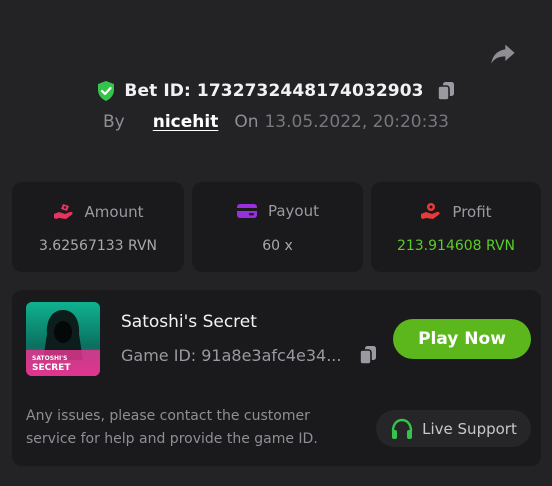  Describe the element at coordinates (277, 246) in the screenshot. I see `payout-value: 60 x` at that location.